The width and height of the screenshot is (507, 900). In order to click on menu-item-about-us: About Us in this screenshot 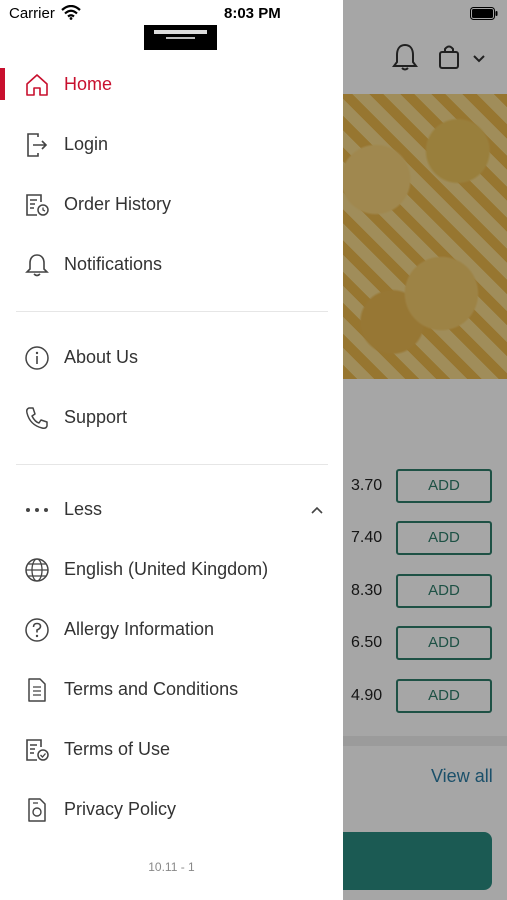, I will do `click(171, 359)`.